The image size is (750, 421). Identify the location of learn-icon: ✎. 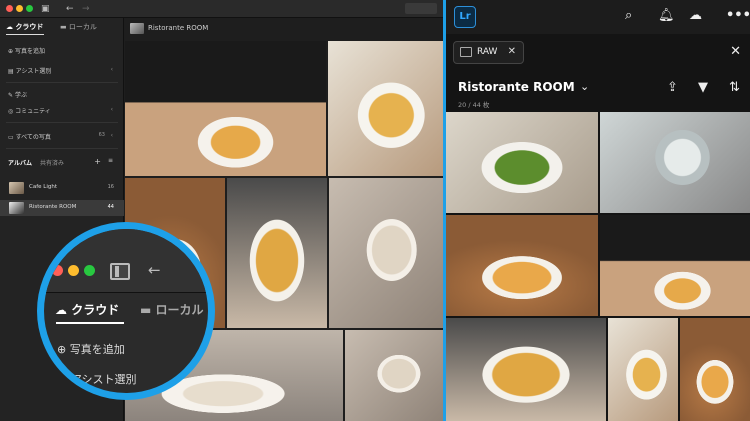
(11, 95).